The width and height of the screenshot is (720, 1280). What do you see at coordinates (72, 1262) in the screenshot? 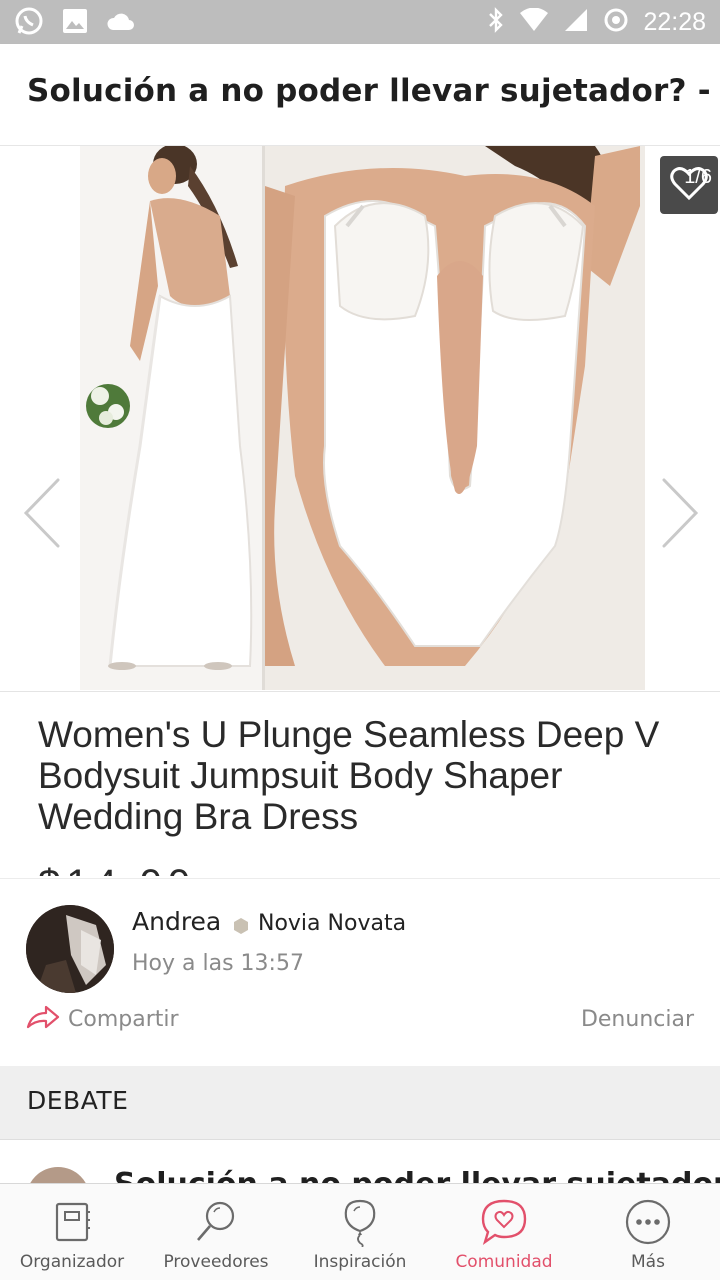
I see `nav-label: Organizador` at bounding box center [72, 1262].